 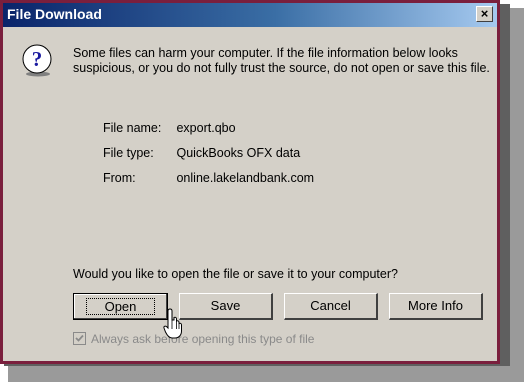 I want to click on file-name-value: export.qbo, so click(x=206, y=128).